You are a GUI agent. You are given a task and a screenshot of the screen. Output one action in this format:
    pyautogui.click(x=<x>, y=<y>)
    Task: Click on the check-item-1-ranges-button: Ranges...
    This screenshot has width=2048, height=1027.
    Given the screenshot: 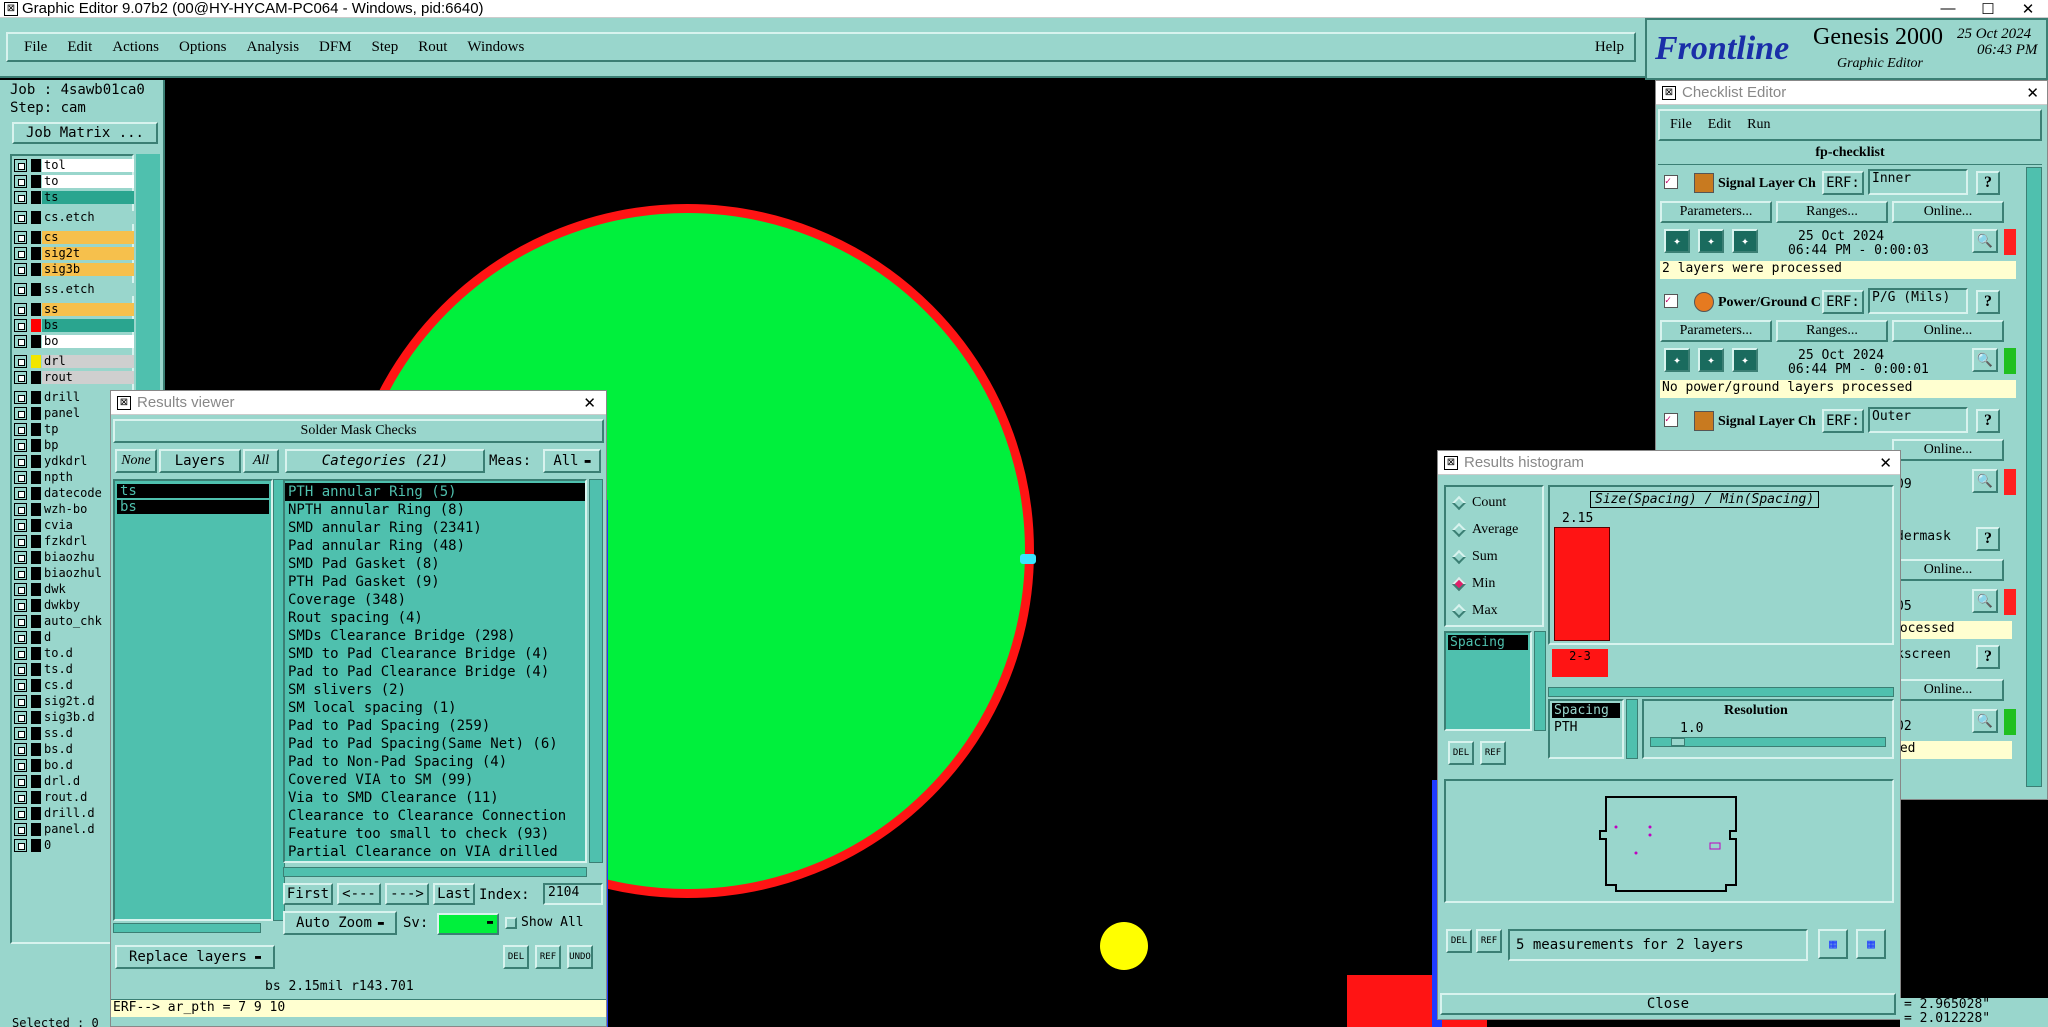 What is the action you would take?
    pyautogui.click(x=1832, y=212)
    